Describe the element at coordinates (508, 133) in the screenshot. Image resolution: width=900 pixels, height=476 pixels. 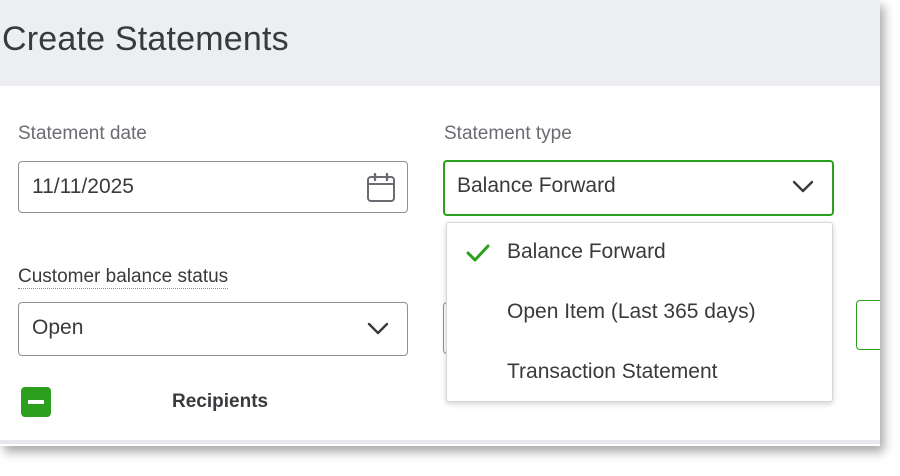
I see `statement-type-label: Statement type` at that location.